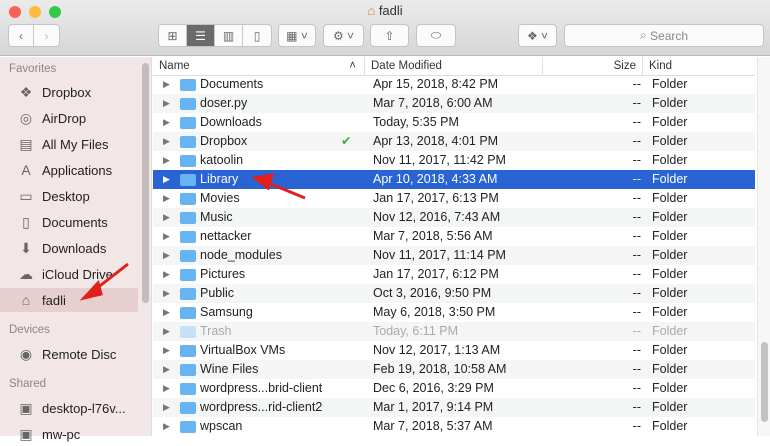 The height and width of the screenshot is (446, 770). Describe the element at coordinates (145, 183) in the screenshot. I see `sidebar-scrollbar` at that location.